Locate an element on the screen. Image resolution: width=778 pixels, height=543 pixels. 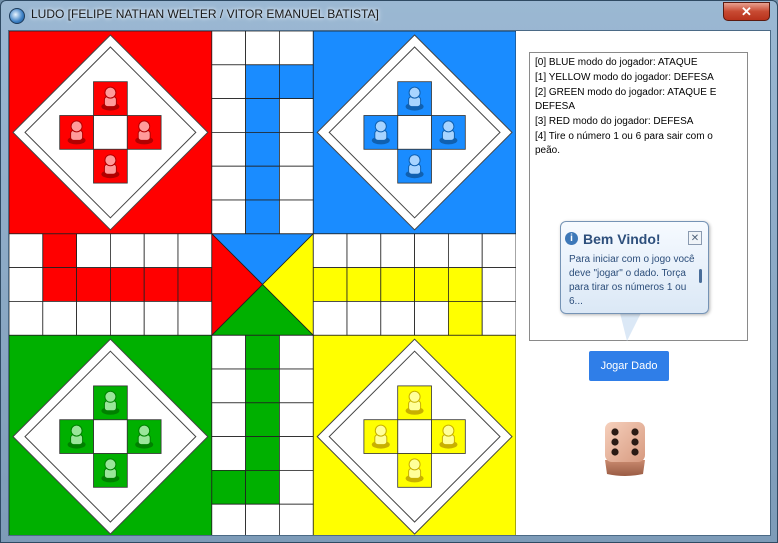
close-button: ✕ is located at coordinates (746, 11).